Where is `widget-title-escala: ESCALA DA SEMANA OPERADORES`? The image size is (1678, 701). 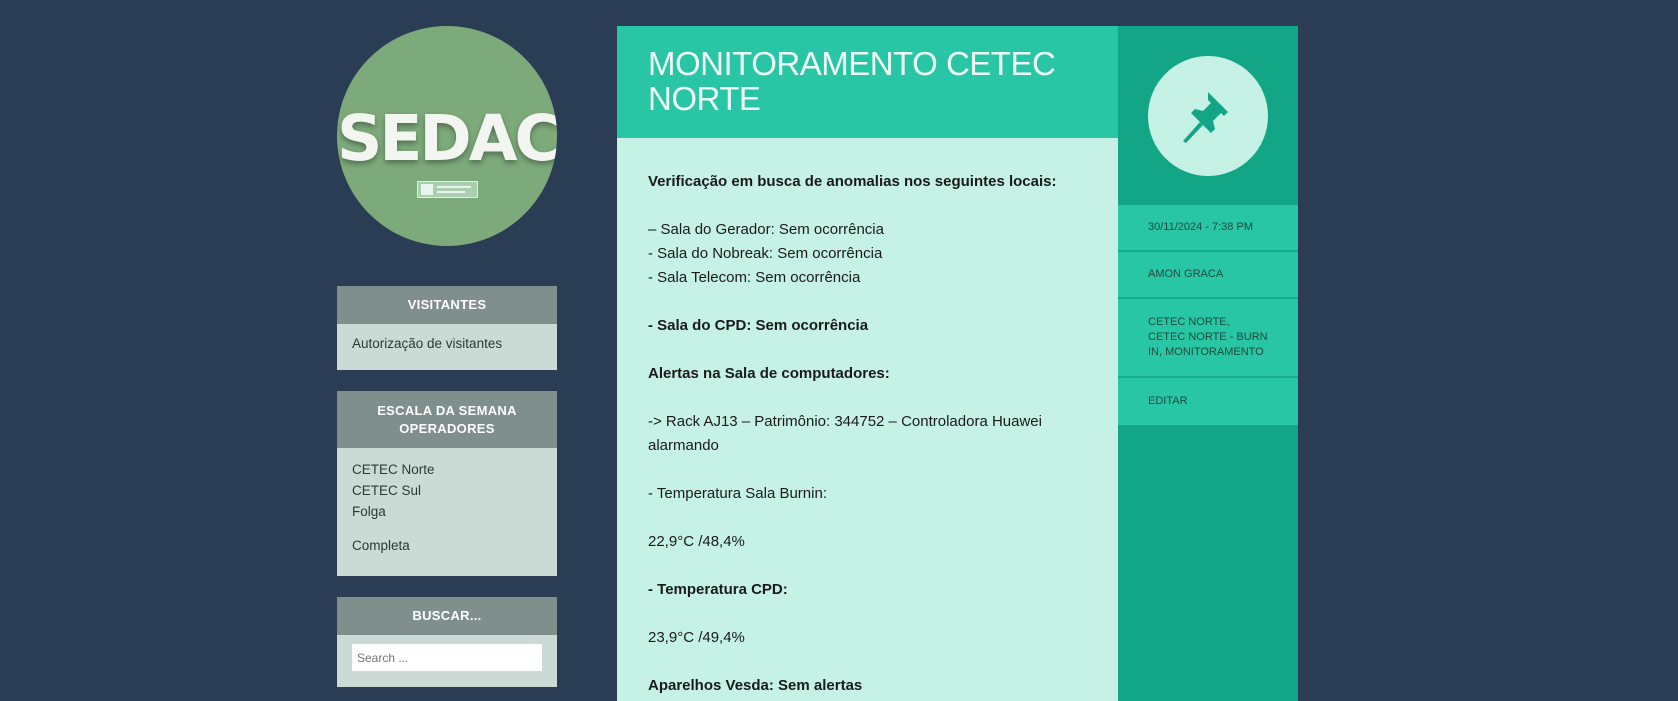 widget-title-escala: ESCALA DA SEMANA OPERADORES is located at coordinates (447, 419).